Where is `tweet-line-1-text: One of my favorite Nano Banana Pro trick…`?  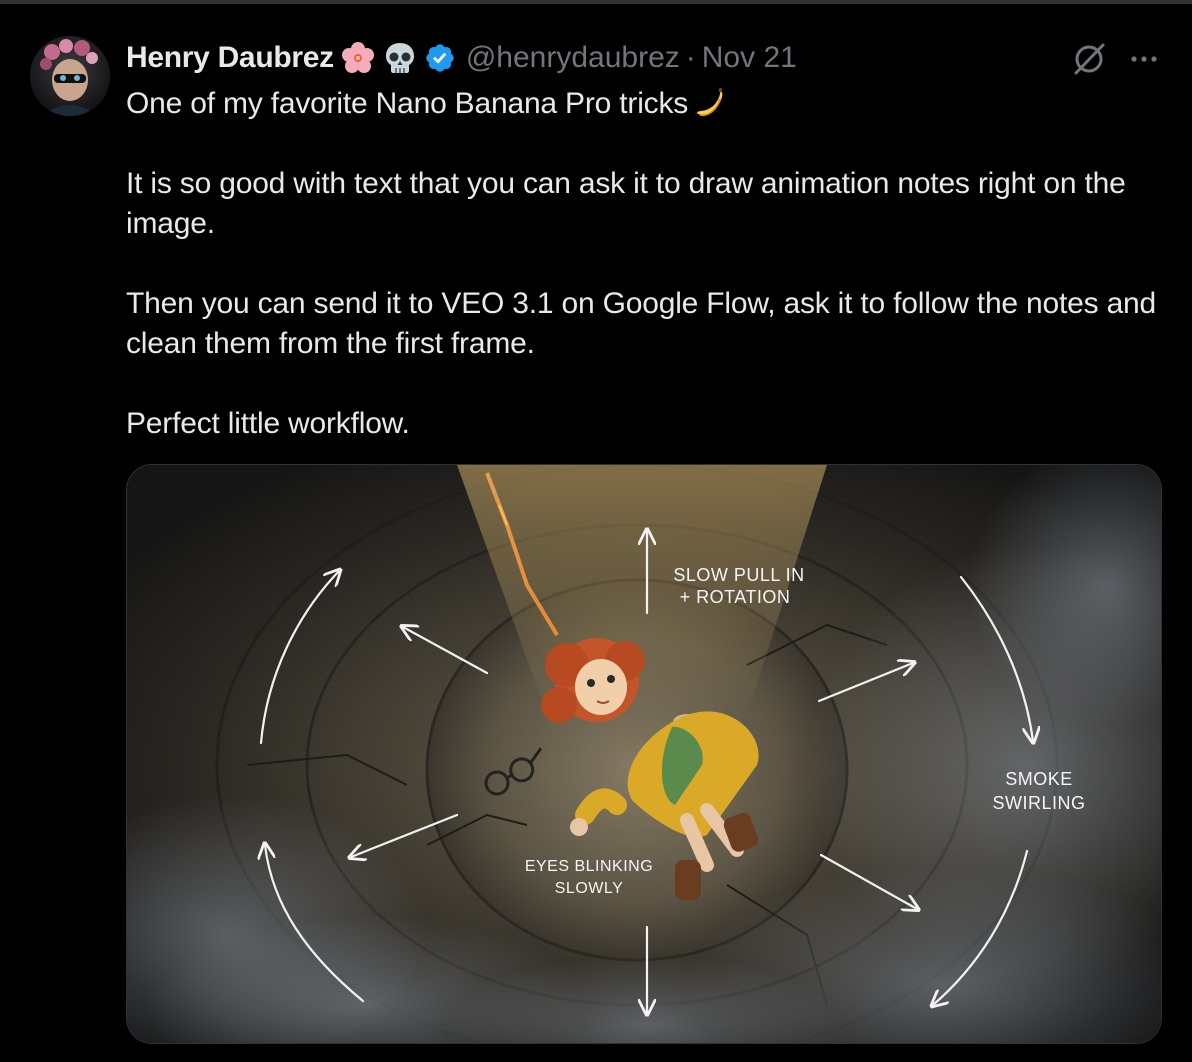
tweet-line-1-text: One of my favorite Nano Banana Pro trick… is located at coordinates (407, 103).